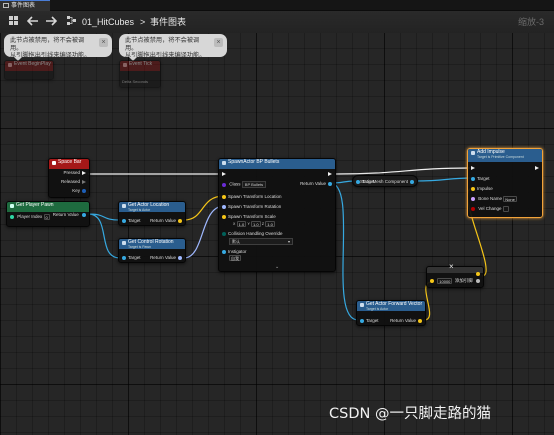 Image resolution: width=554 pixels, height=435 pixels. Describe the element at coordinates (530, 22) in the screenshot. I see `zoom-level: 缩放-3` at that location.